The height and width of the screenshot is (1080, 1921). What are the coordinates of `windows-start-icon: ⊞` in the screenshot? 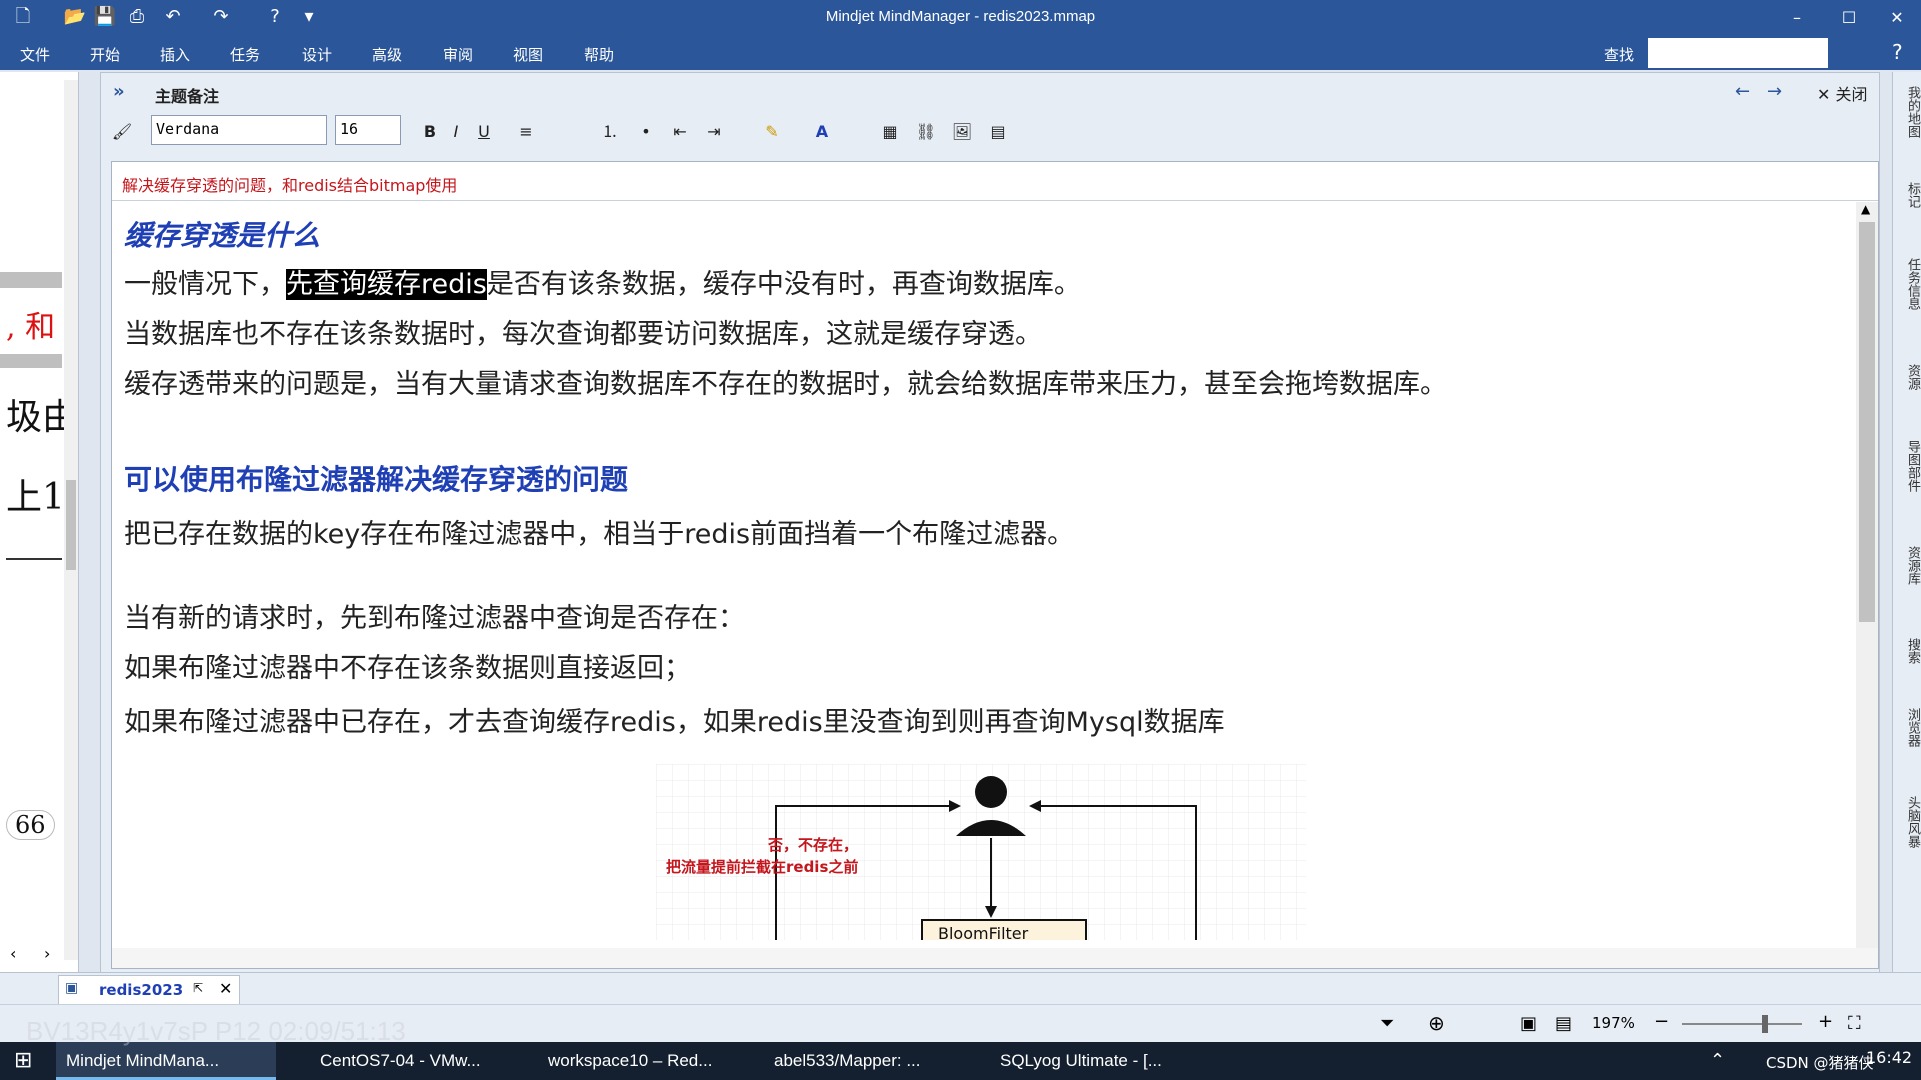 It's located at (23, 1060).